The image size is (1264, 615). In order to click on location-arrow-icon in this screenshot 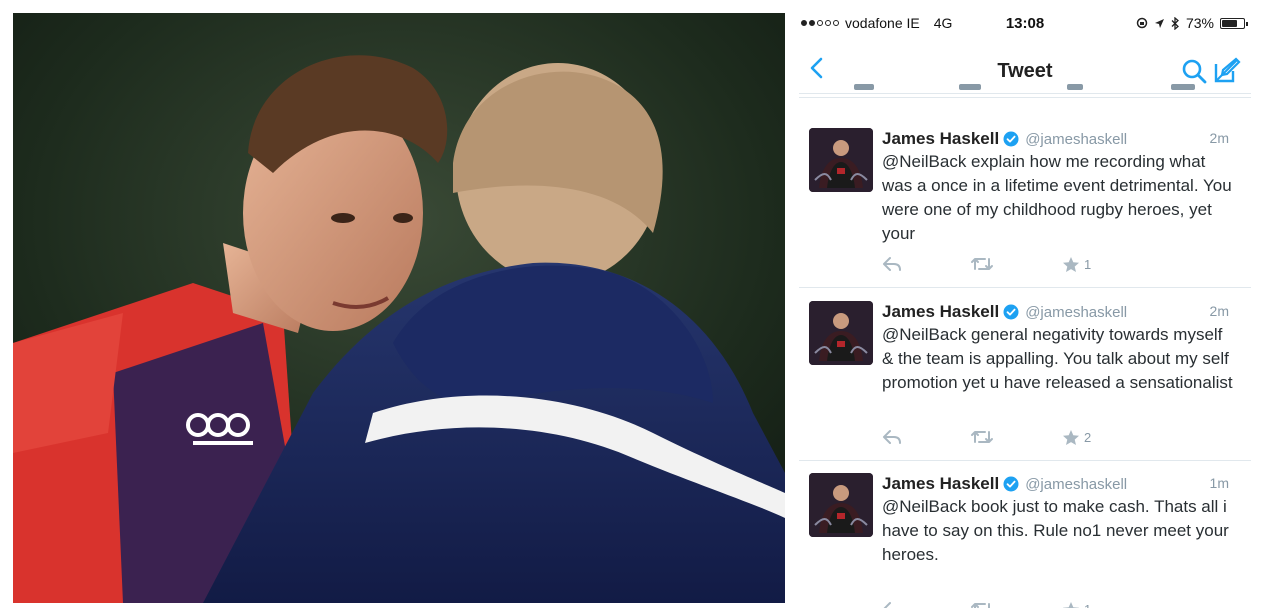, I will do `click(1159, 23)`.